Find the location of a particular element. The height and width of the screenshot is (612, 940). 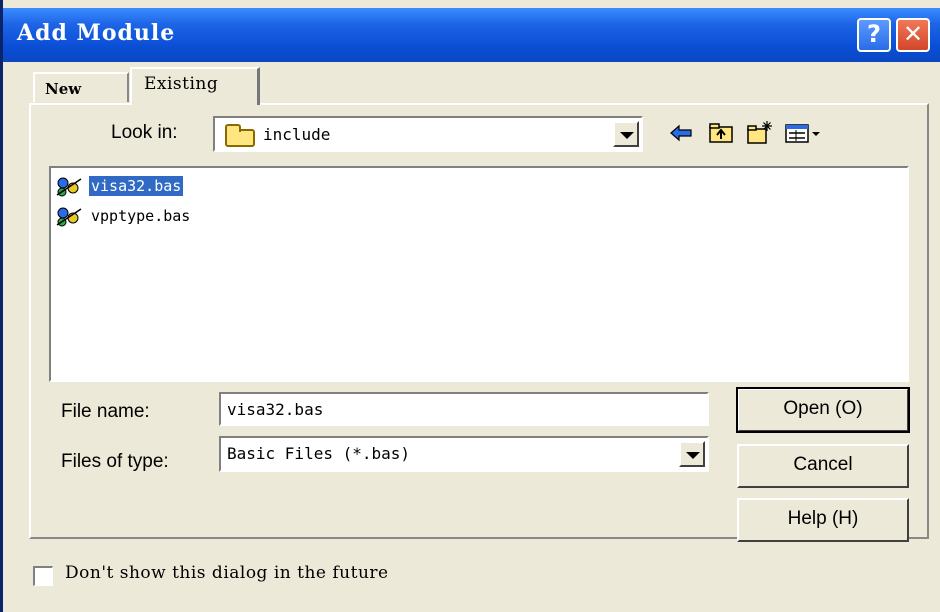

file-name-label: File name: is located at coordinates (105, 411).